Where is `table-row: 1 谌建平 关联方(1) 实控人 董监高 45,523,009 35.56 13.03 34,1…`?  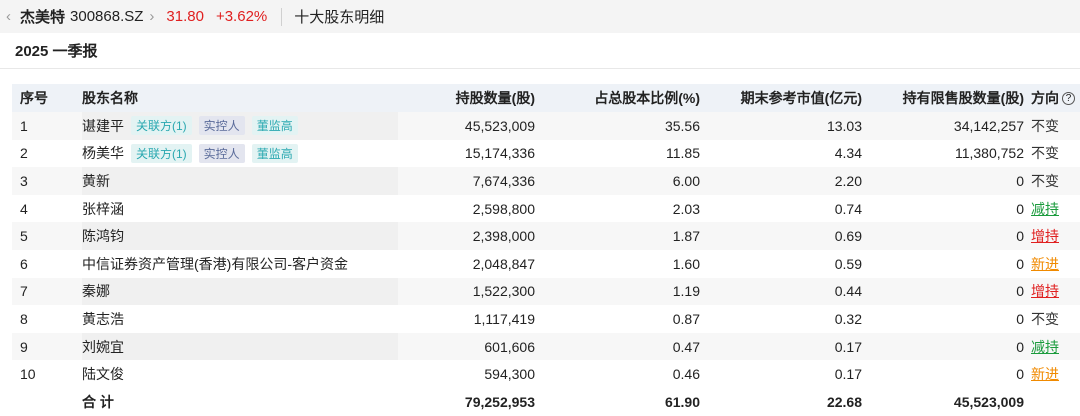 table-row: 1 谌建平 关联方(1) 实控人 董监高 45,523,009 35.56 13.03 34,1… is located at coordinates (546, 126).